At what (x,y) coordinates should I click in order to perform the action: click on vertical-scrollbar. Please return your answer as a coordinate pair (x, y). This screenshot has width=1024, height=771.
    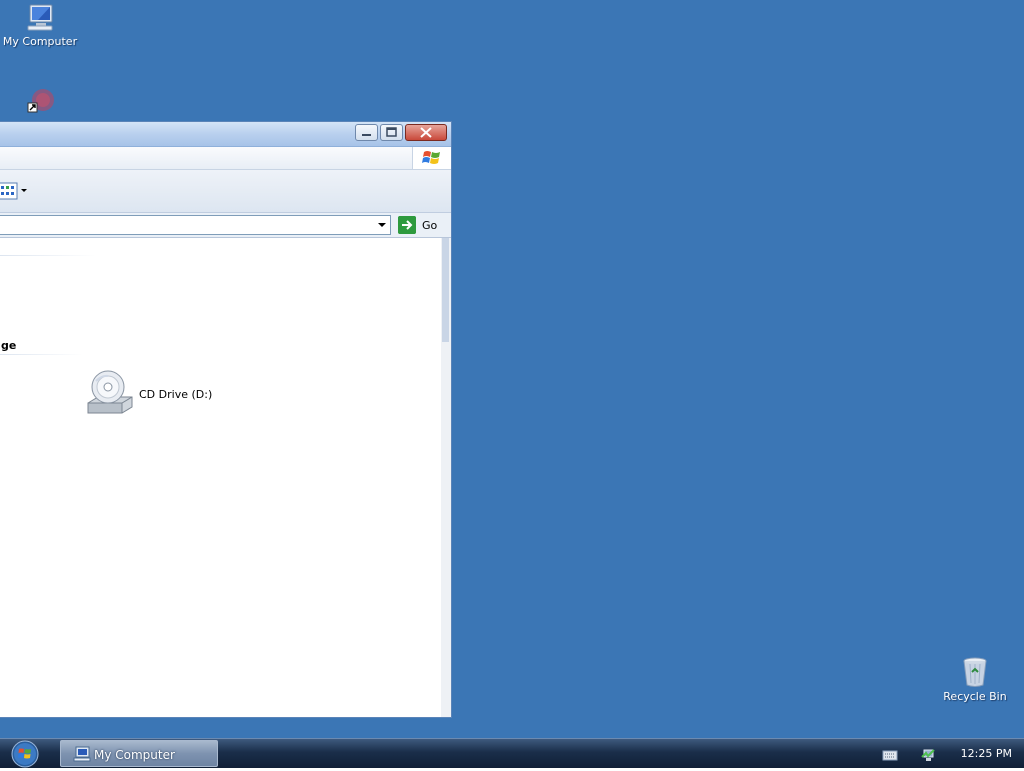
    Looking at the image, I should click on (446, 477).